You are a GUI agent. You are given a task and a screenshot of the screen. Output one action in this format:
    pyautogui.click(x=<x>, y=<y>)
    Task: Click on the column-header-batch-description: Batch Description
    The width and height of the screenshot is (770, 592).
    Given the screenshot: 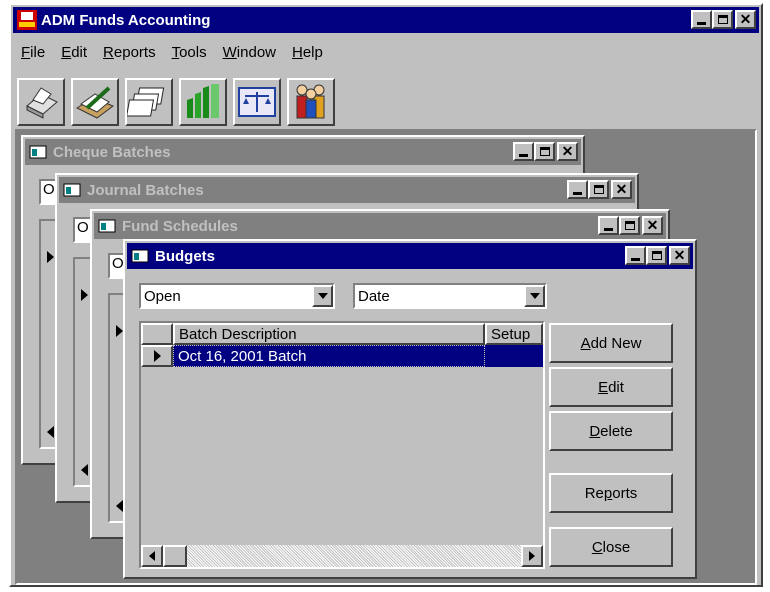 What is the action you would take?
    pyautogui.click(x=329, y=334)
    